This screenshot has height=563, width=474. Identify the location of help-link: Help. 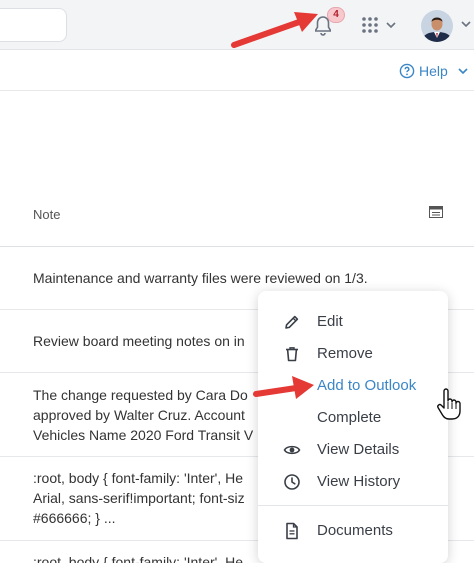
(433, 71).